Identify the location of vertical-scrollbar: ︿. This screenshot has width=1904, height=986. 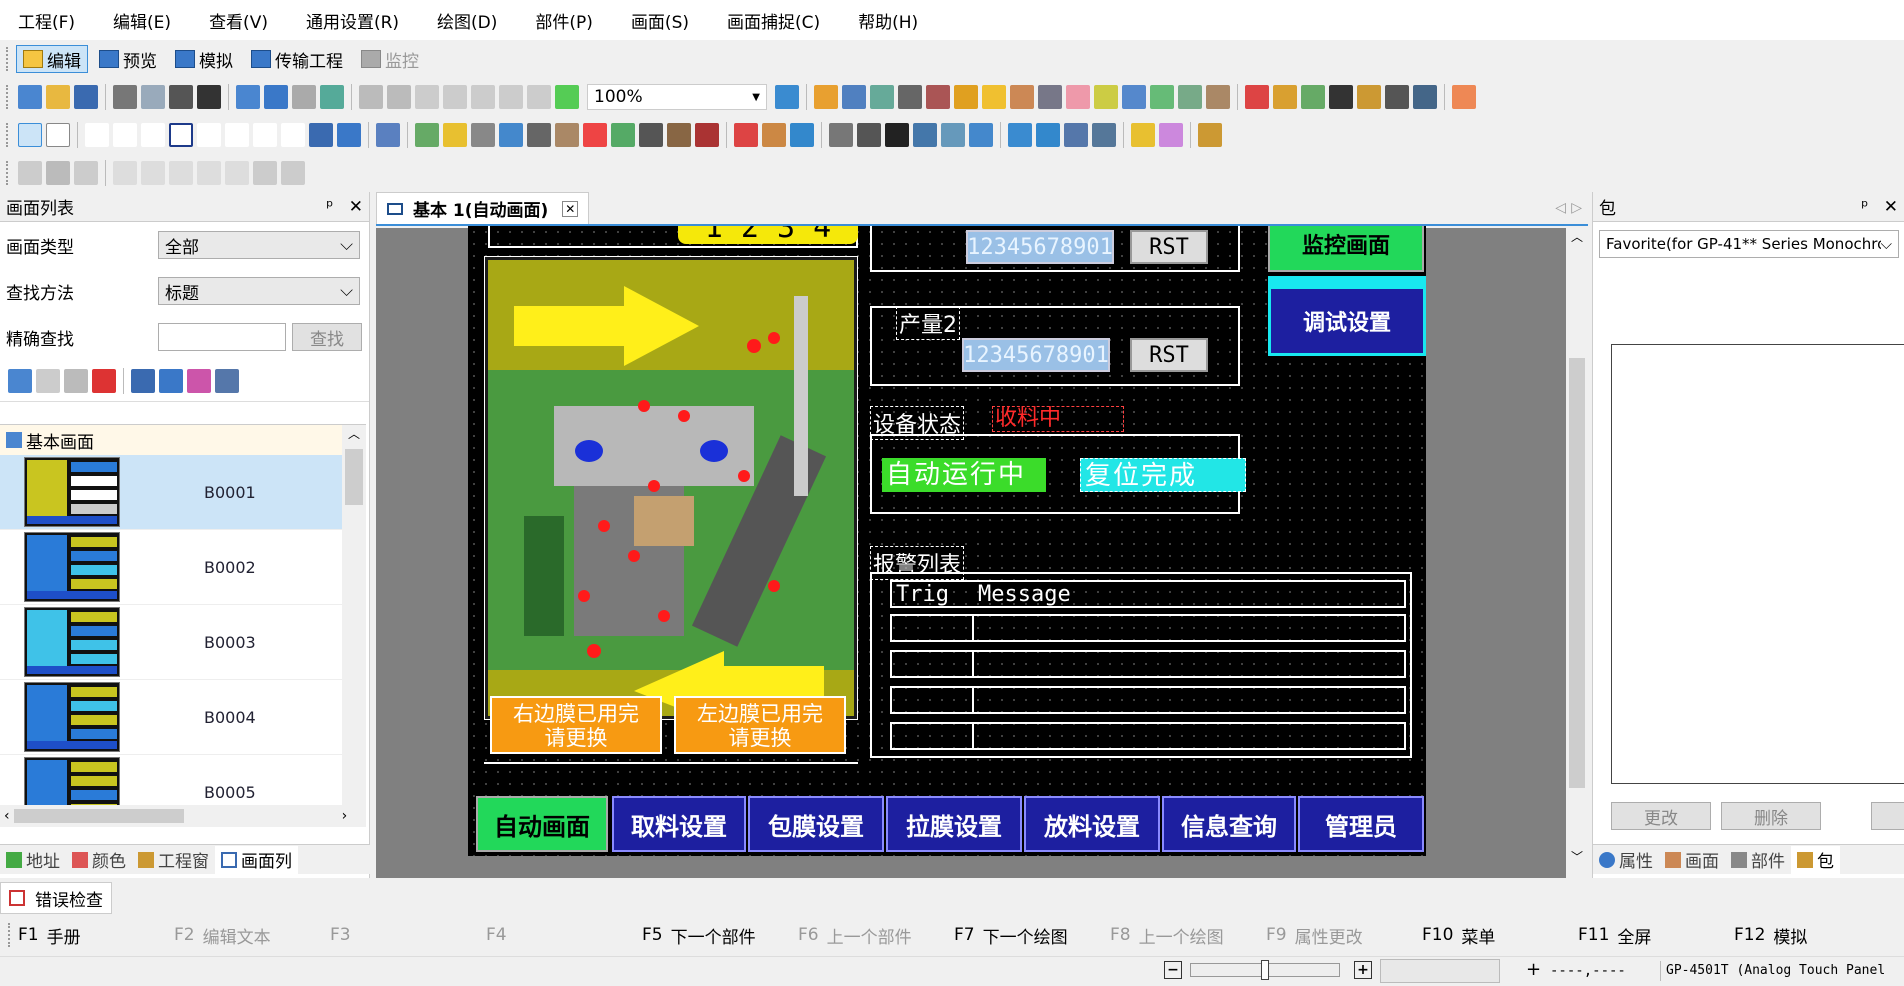
(354, 615).